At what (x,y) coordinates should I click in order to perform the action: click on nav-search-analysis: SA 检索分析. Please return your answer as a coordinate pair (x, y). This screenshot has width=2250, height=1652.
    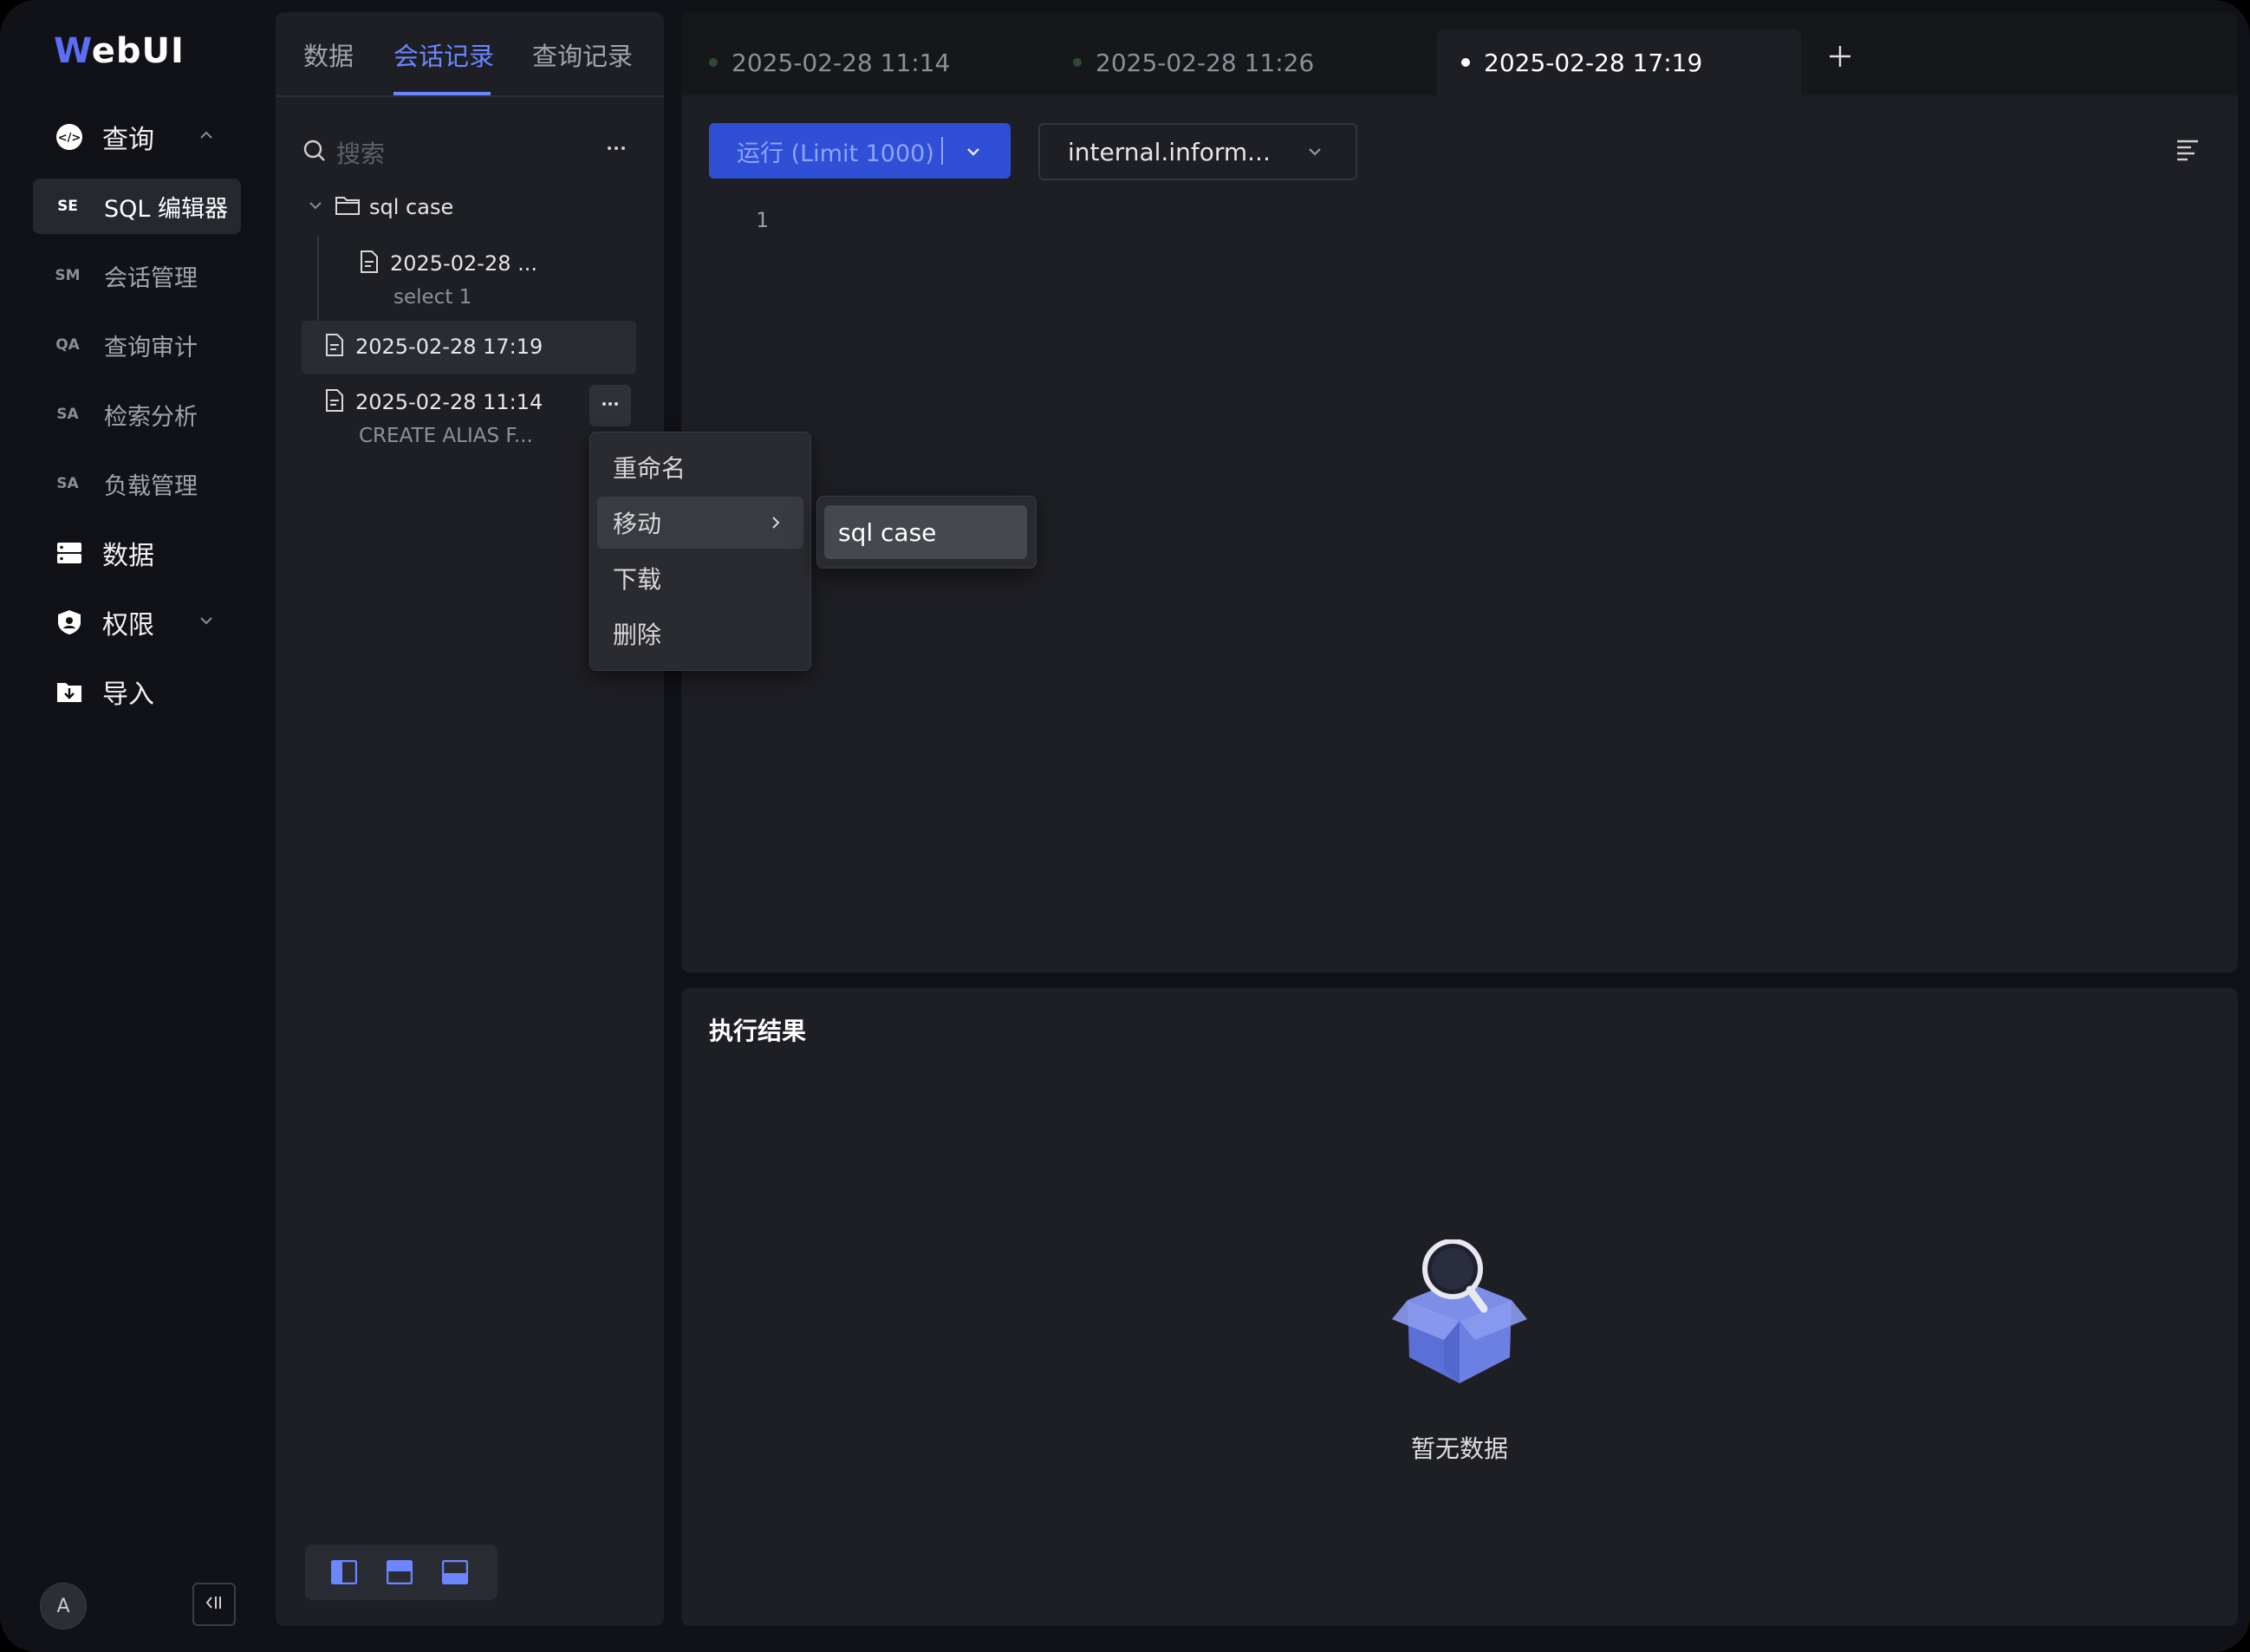
    Looking at the image, I should click on (137, 414).